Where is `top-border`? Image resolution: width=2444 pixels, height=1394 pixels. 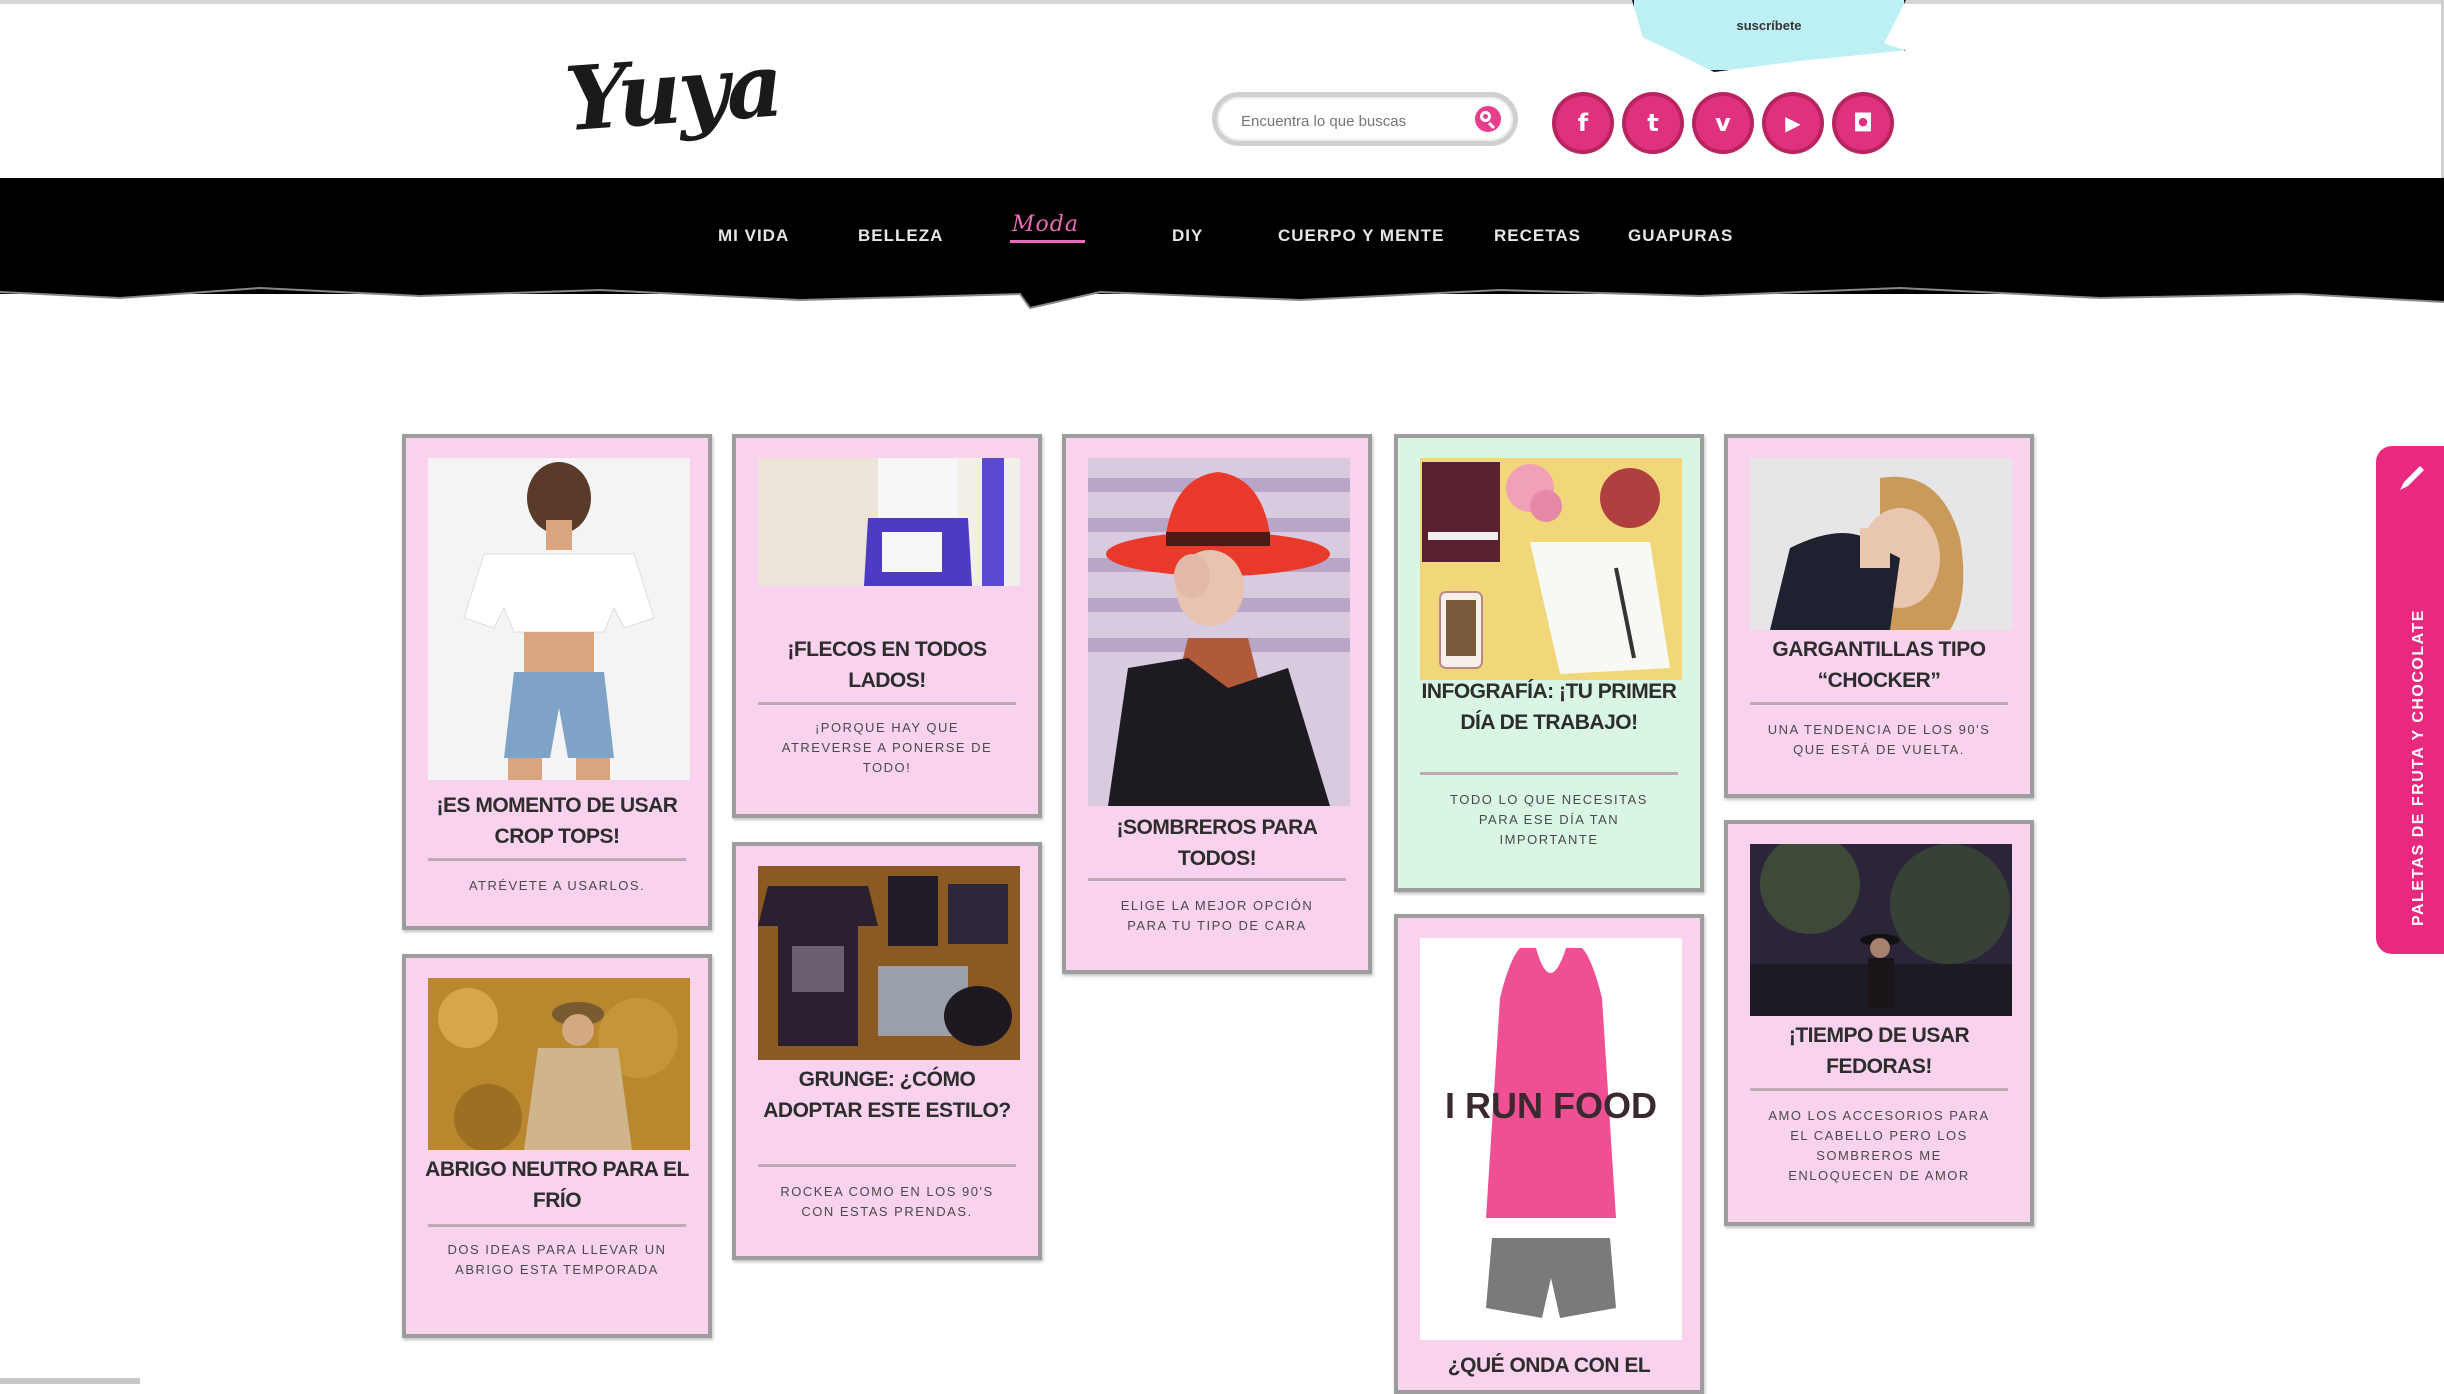 top-border is located at coordinates (1222, 2).